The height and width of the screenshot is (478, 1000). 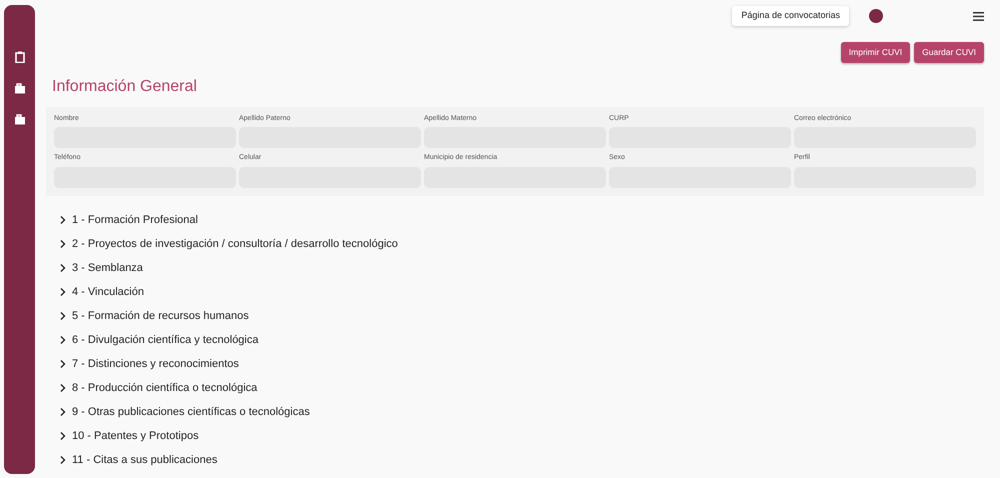 What do you see at coordinates (125, 86) in the screenshot?
I see `page-title: Información General` at bounding box center [125, 86].